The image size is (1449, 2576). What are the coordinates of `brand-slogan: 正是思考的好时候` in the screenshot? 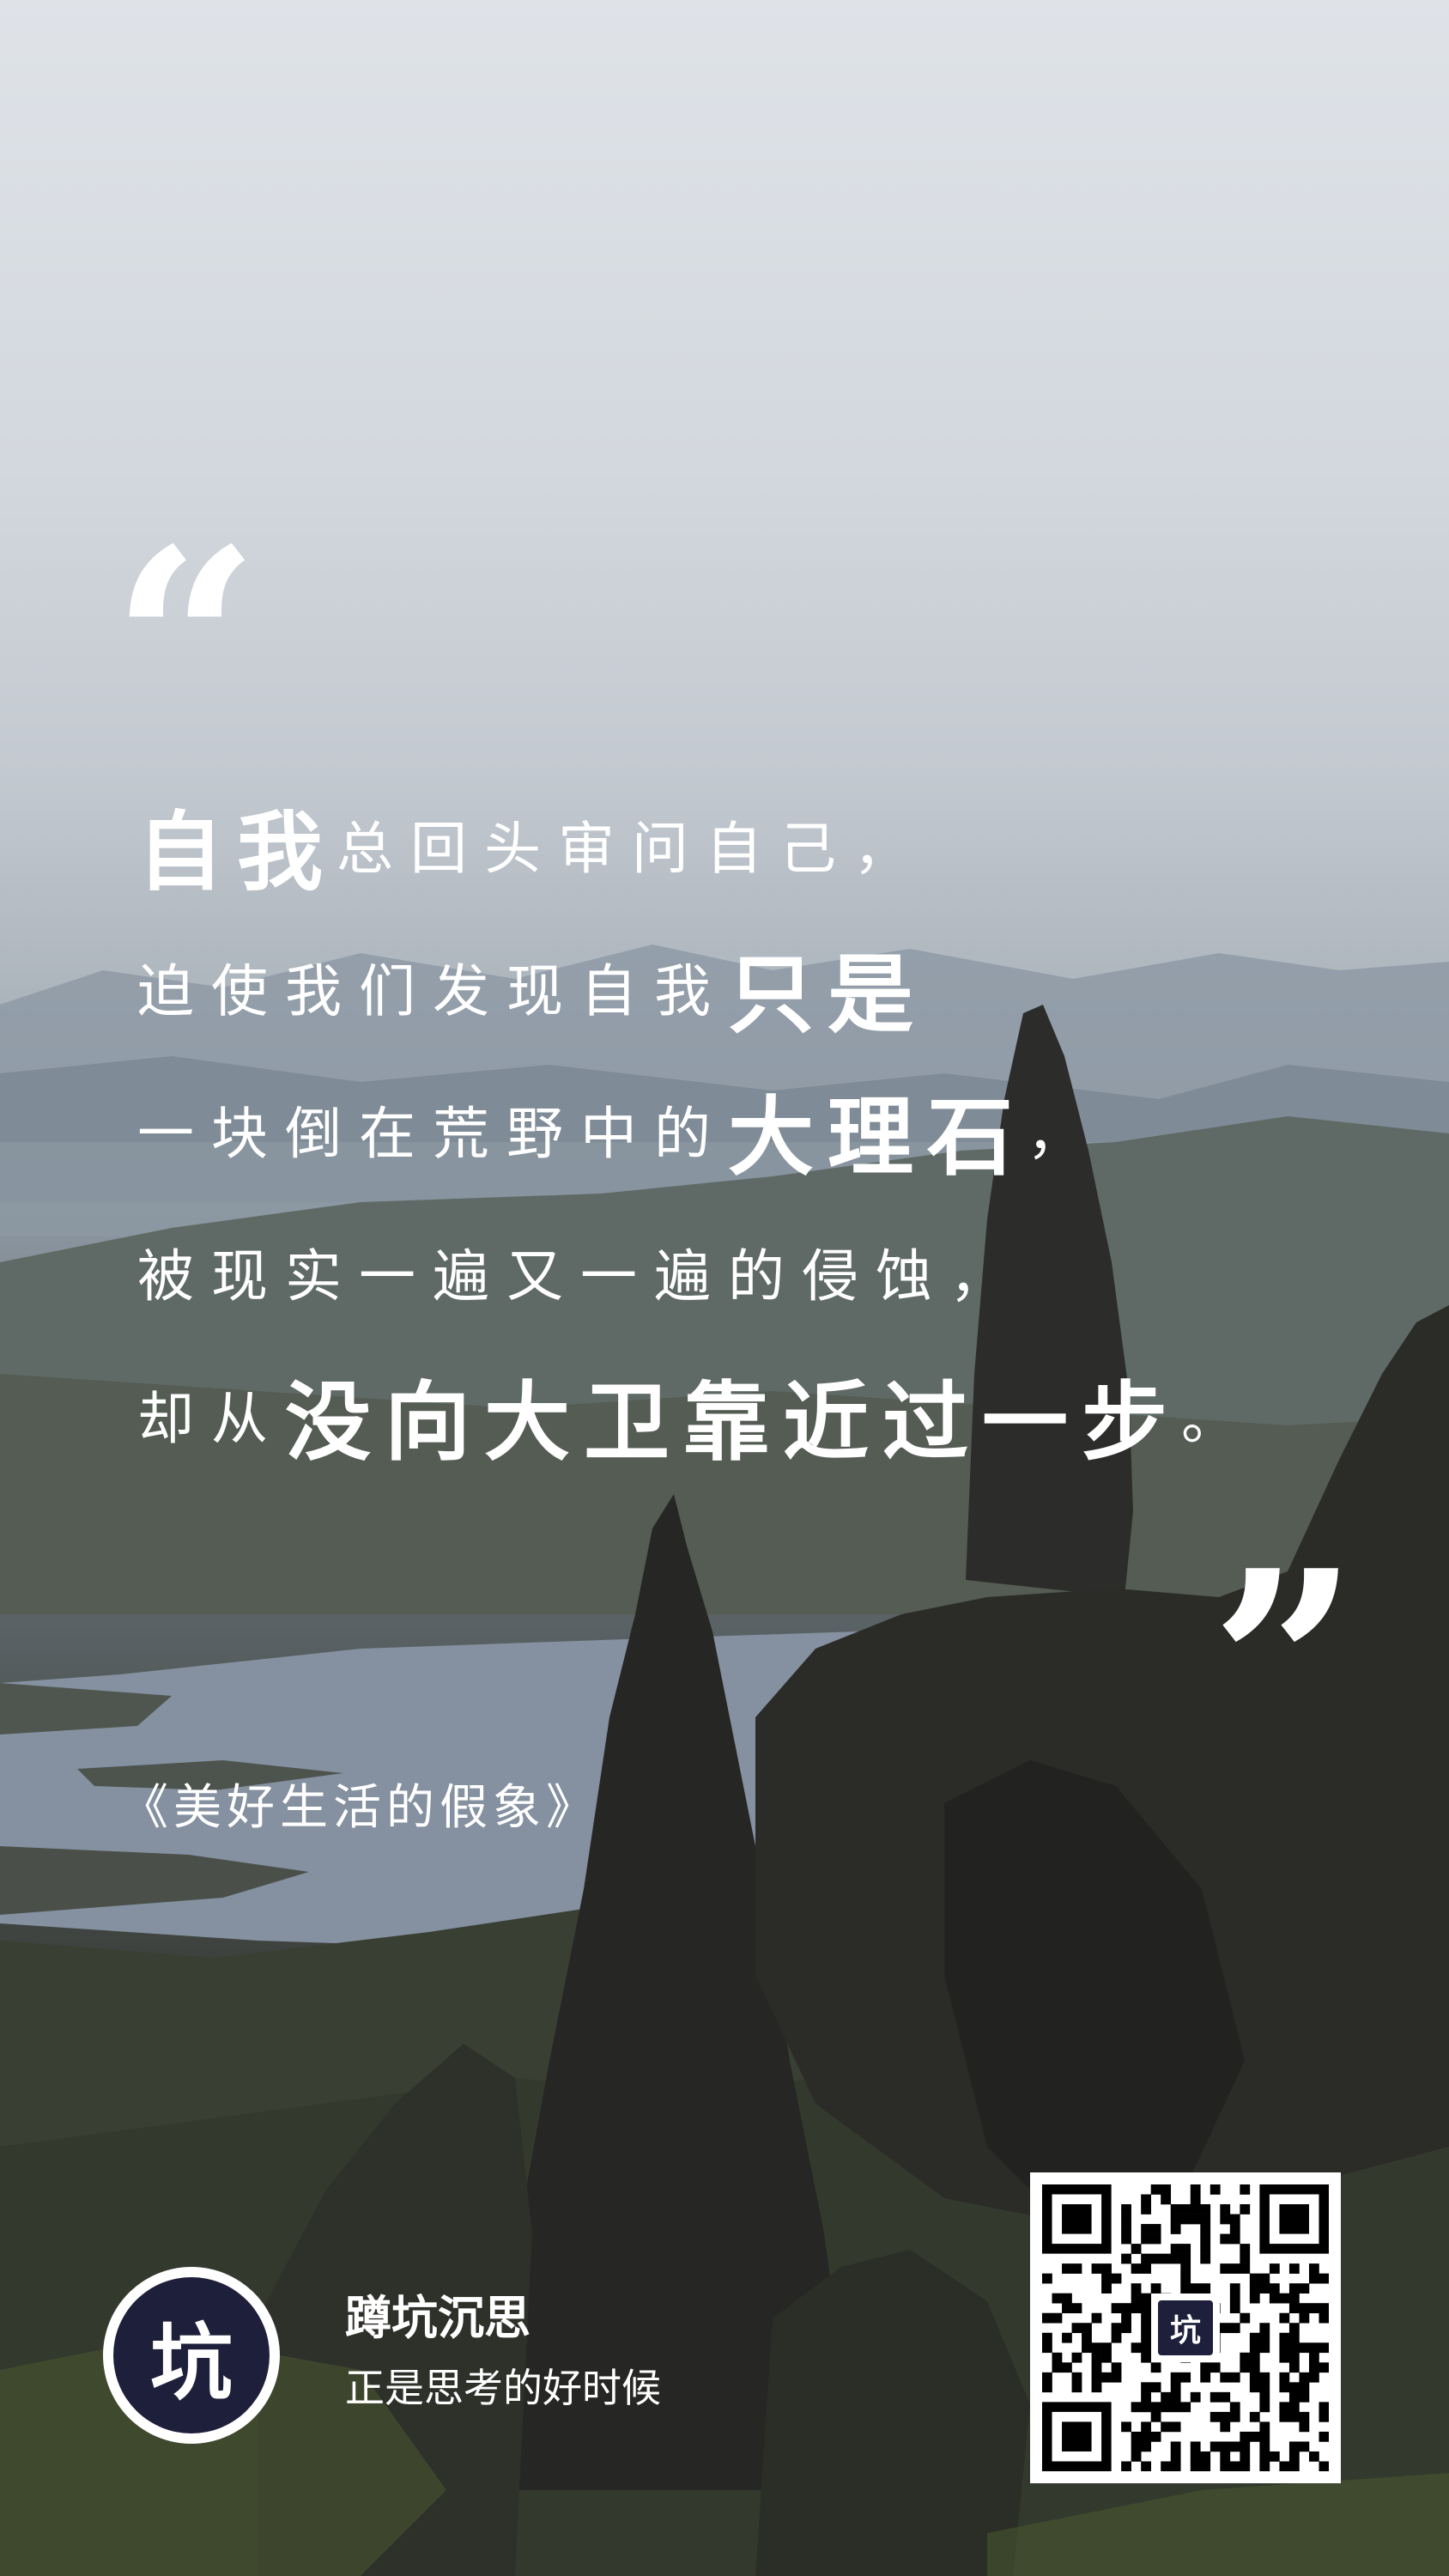 It's located at (503, 2388).